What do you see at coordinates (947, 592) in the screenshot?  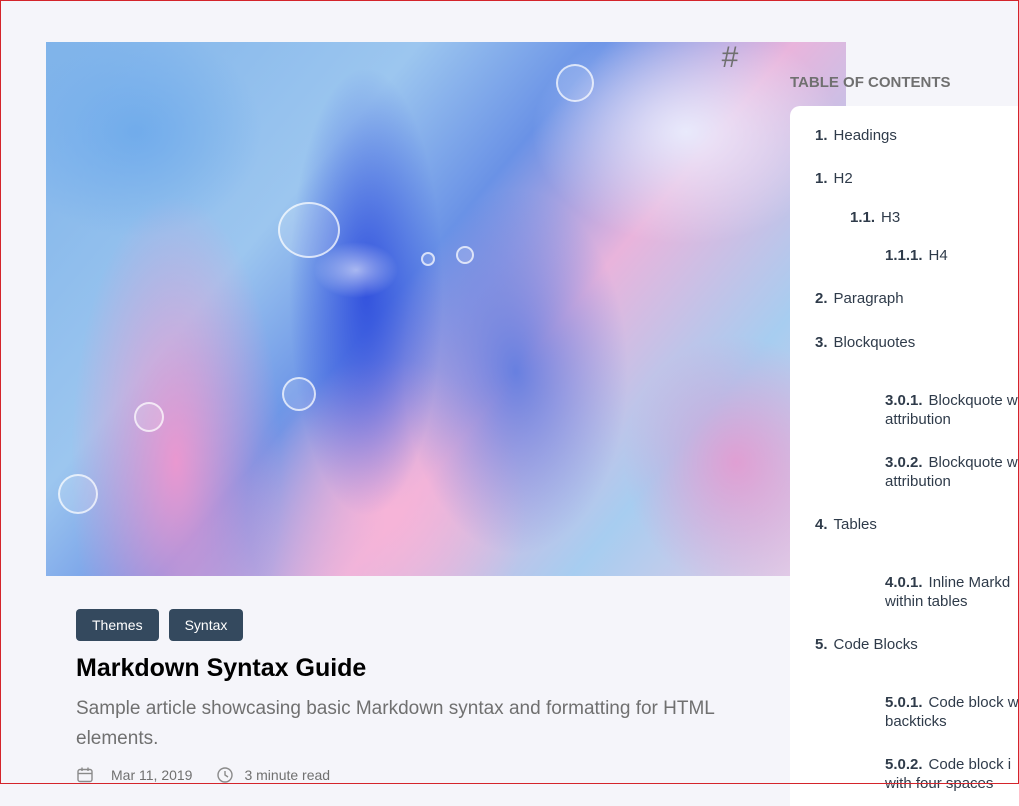 I see `toc-link-inline-markdown: 4.0.1. Inline Markd within tables` at bounding box center [947, 592].